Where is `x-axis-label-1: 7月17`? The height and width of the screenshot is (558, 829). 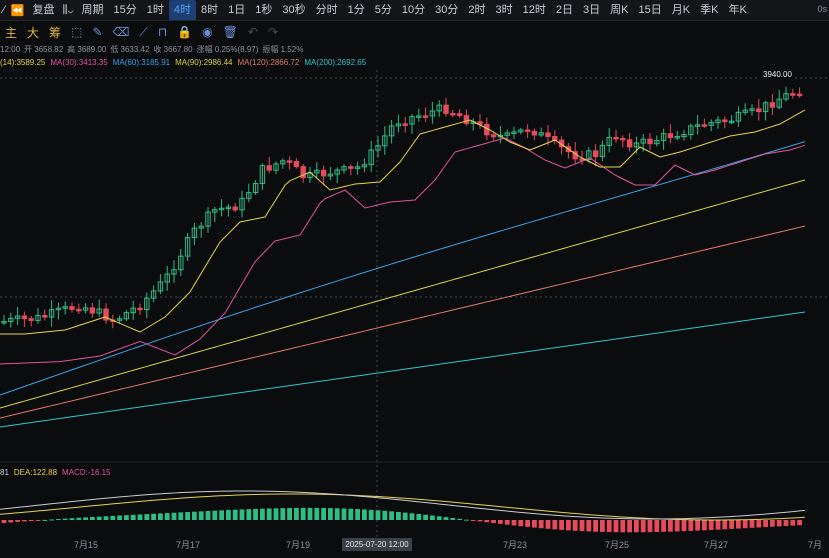 x-axis-label-1: 7月17 is located at coordinates (188, 545).